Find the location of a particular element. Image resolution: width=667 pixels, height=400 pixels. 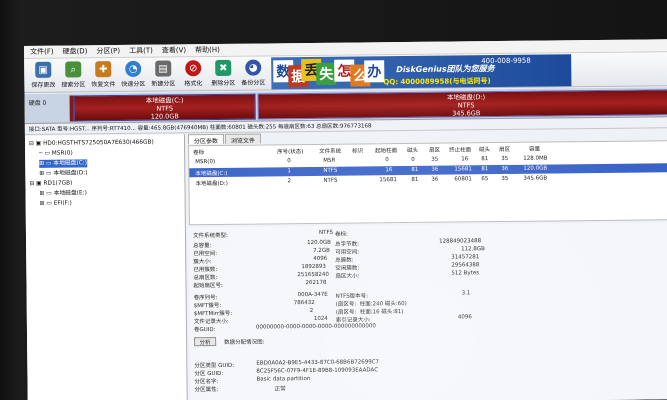

fs-value: 3.1 is located at coordinates (466, 293).